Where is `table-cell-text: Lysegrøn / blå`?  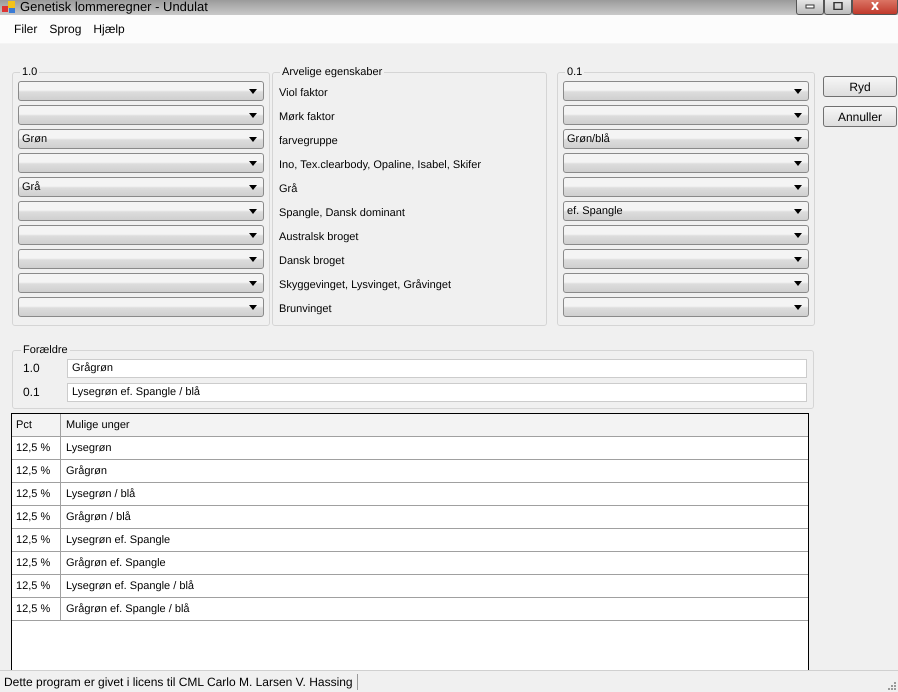 table-cell-text: Lysegrøn / blå is located at coordinates (100, 494).